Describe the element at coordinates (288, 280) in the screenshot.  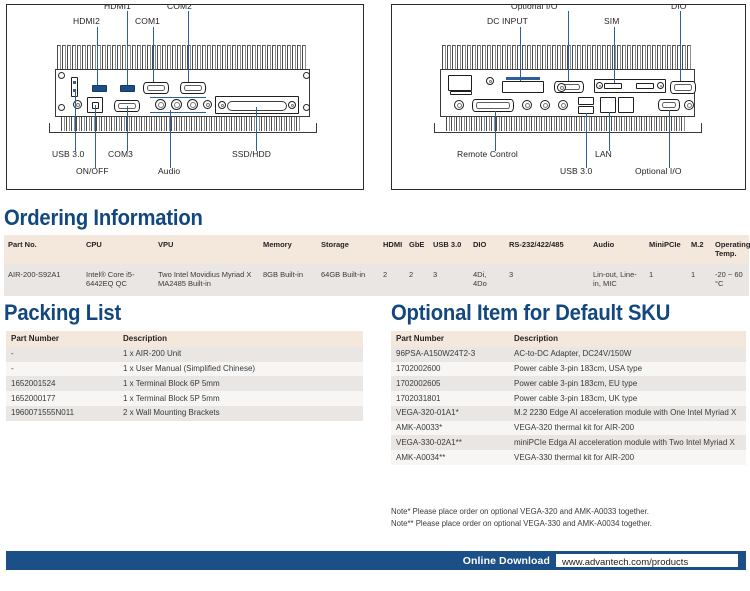
I see `cell-memory: 8GB Built-in` at that location.